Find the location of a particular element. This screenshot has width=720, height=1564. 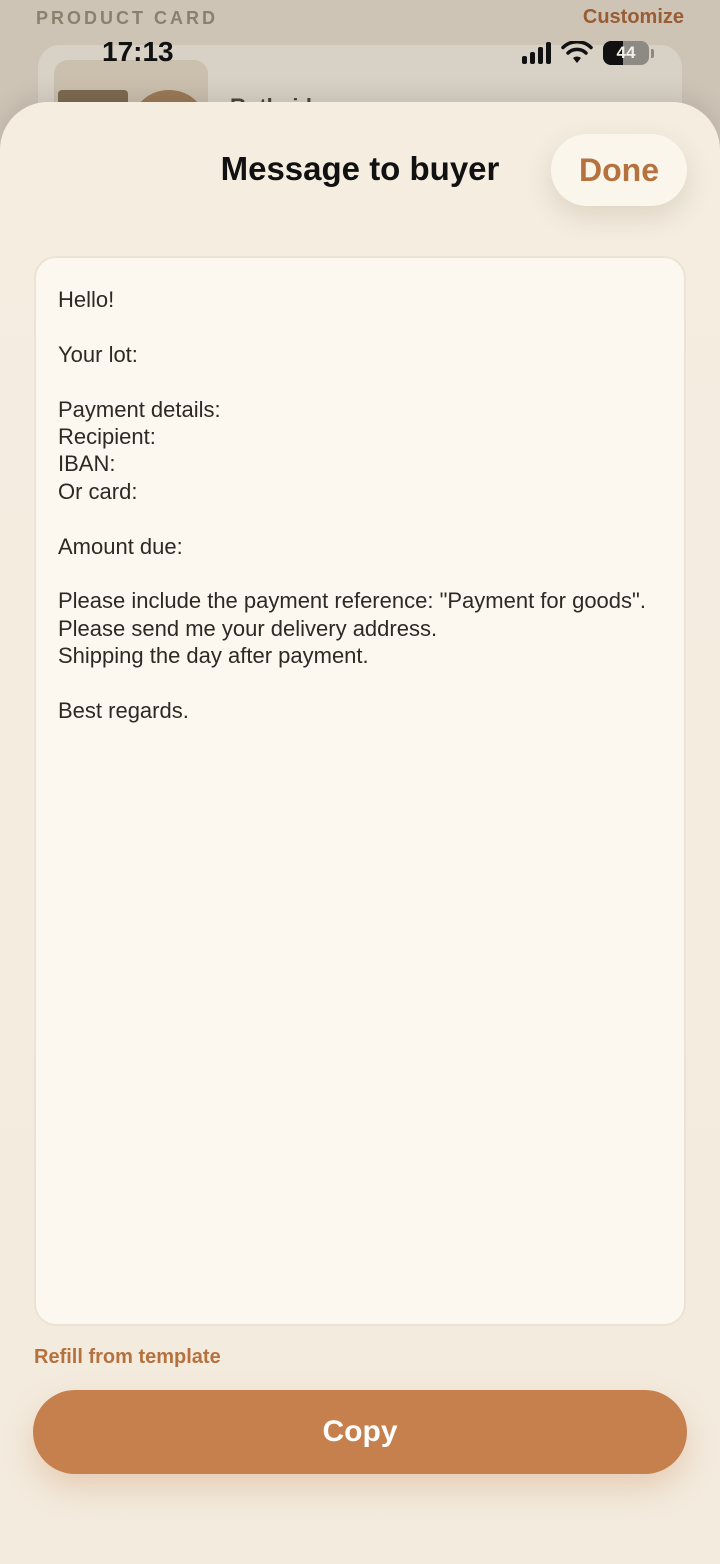

copy-button: Copy is located at coordinates (360, 1432).